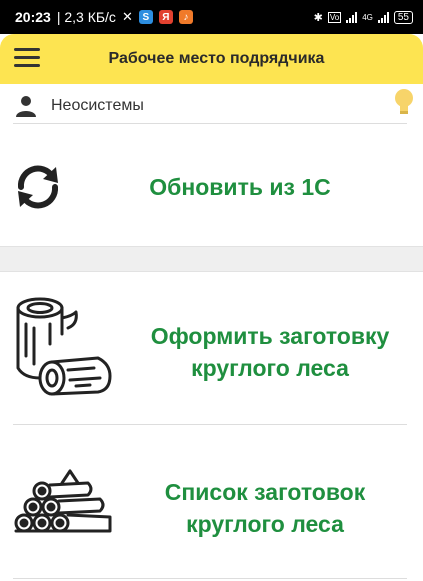 This screenshot has height=581, width=423. I want to click on status-time: 20:23, so click(33, 17).